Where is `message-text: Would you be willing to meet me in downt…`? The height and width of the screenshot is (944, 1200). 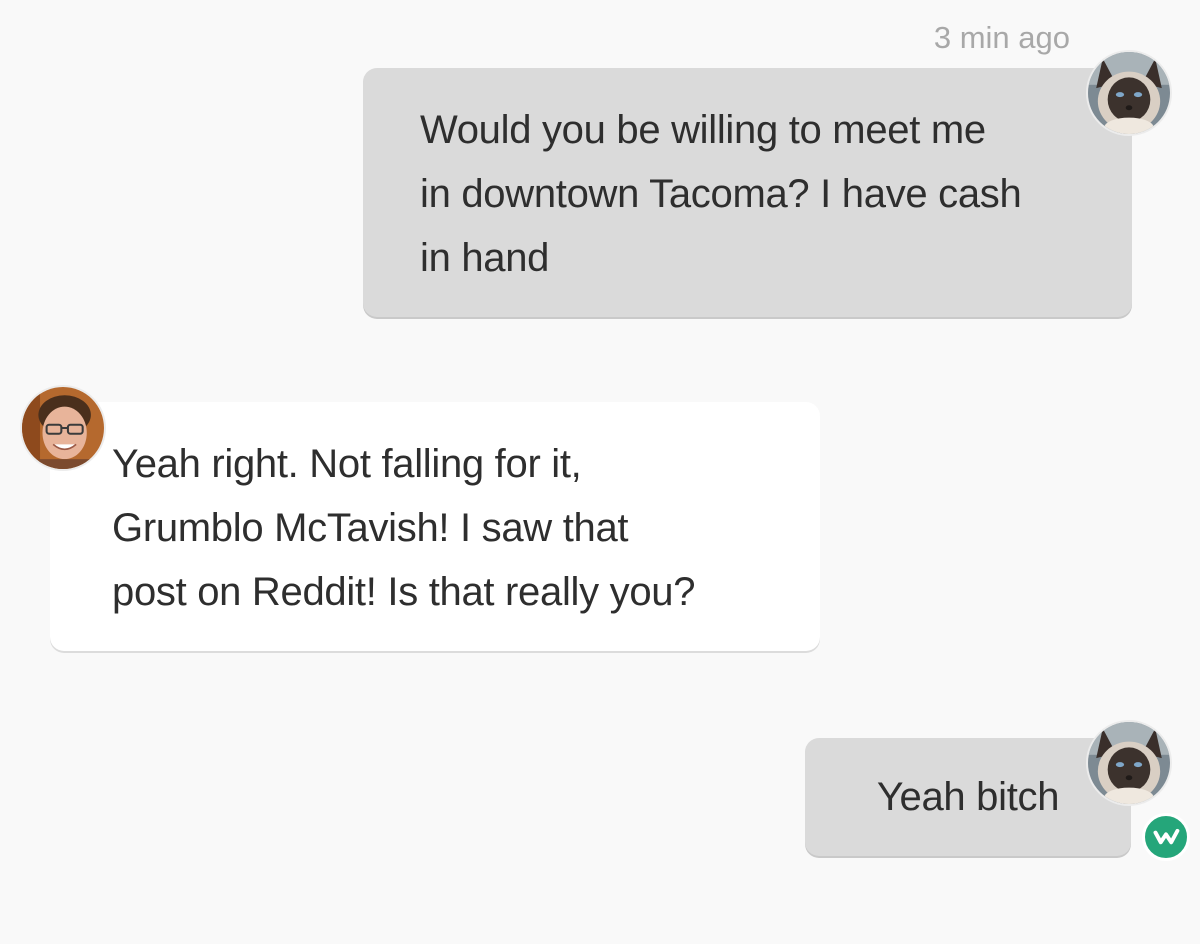 message-text: Would you be willing to meet me in downt… is located at coordinates (721, 194).